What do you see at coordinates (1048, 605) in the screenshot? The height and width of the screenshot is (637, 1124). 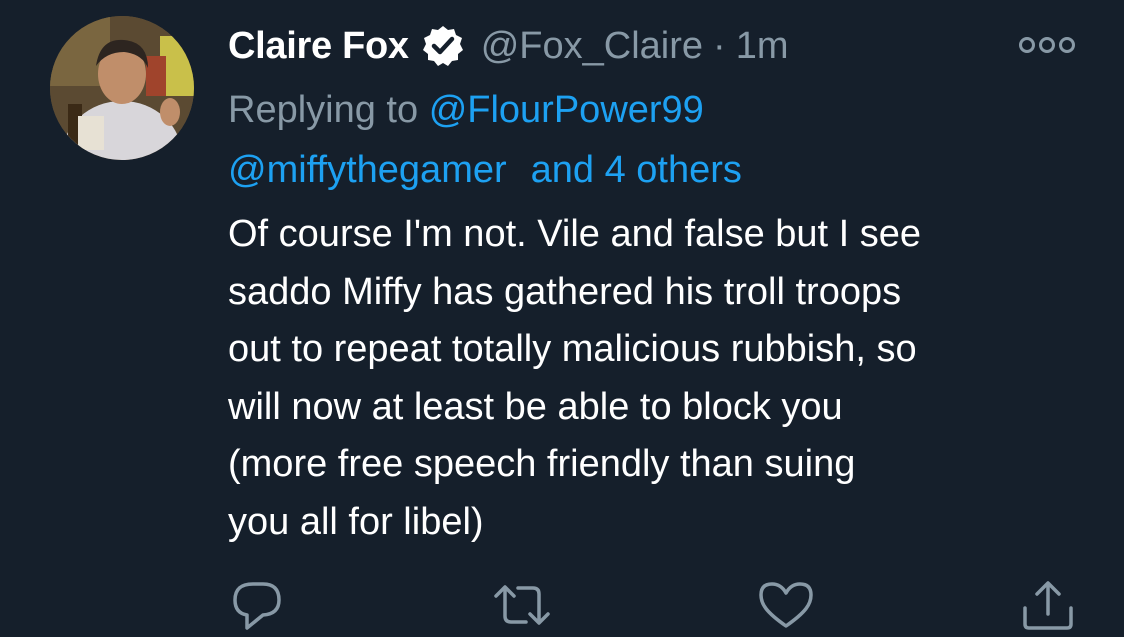 I see `share-icon` at bounding box center [1048, 605].